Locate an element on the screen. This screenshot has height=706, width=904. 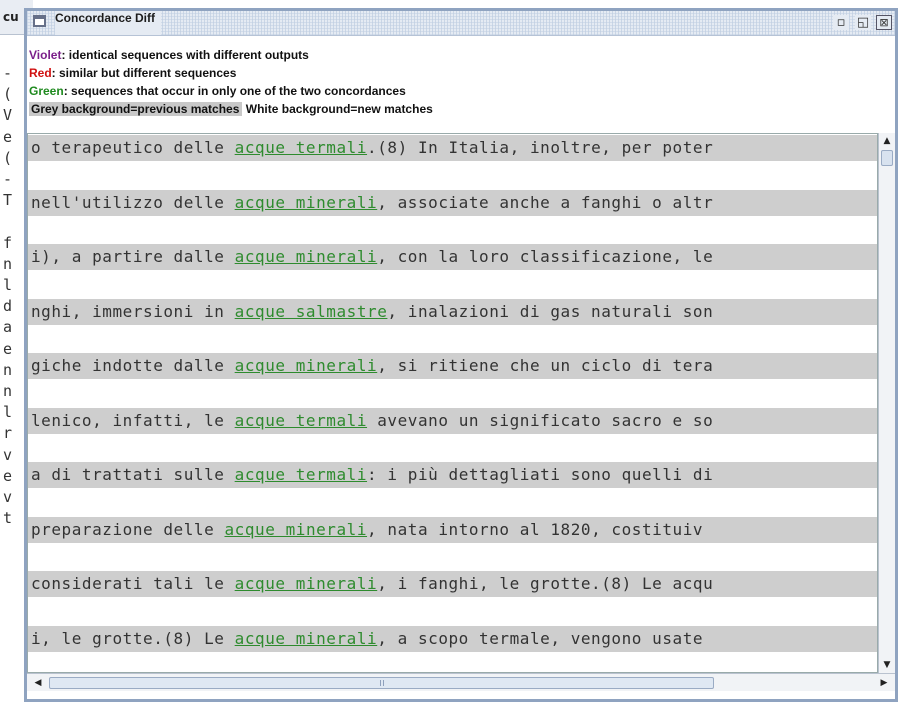
close-button: ⊠ is located at coordinates (884, 22).